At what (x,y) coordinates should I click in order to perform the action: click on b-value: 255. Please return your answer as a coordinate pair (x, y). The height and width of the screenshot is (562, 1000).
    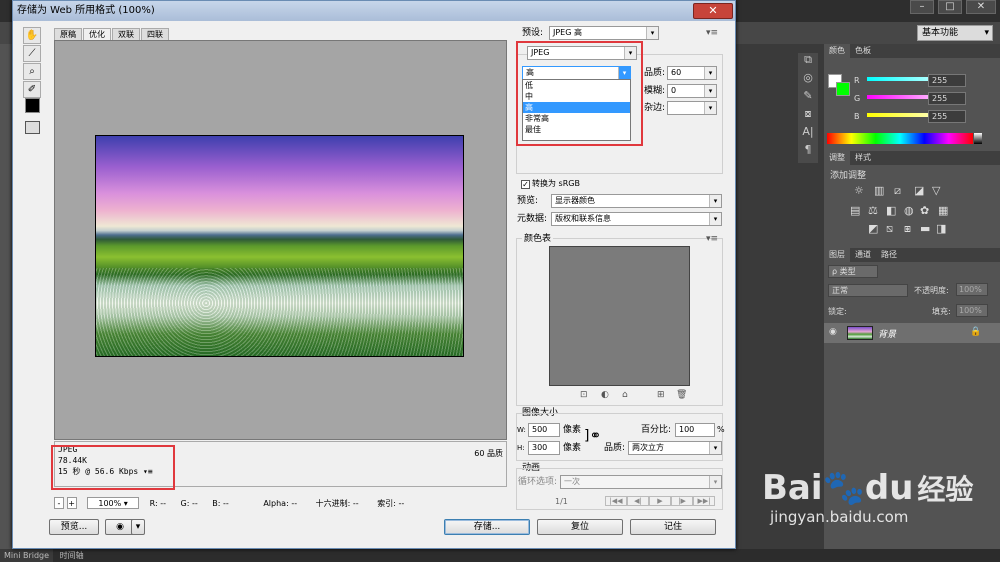
    Looking at the image, I should click on (947, 116).